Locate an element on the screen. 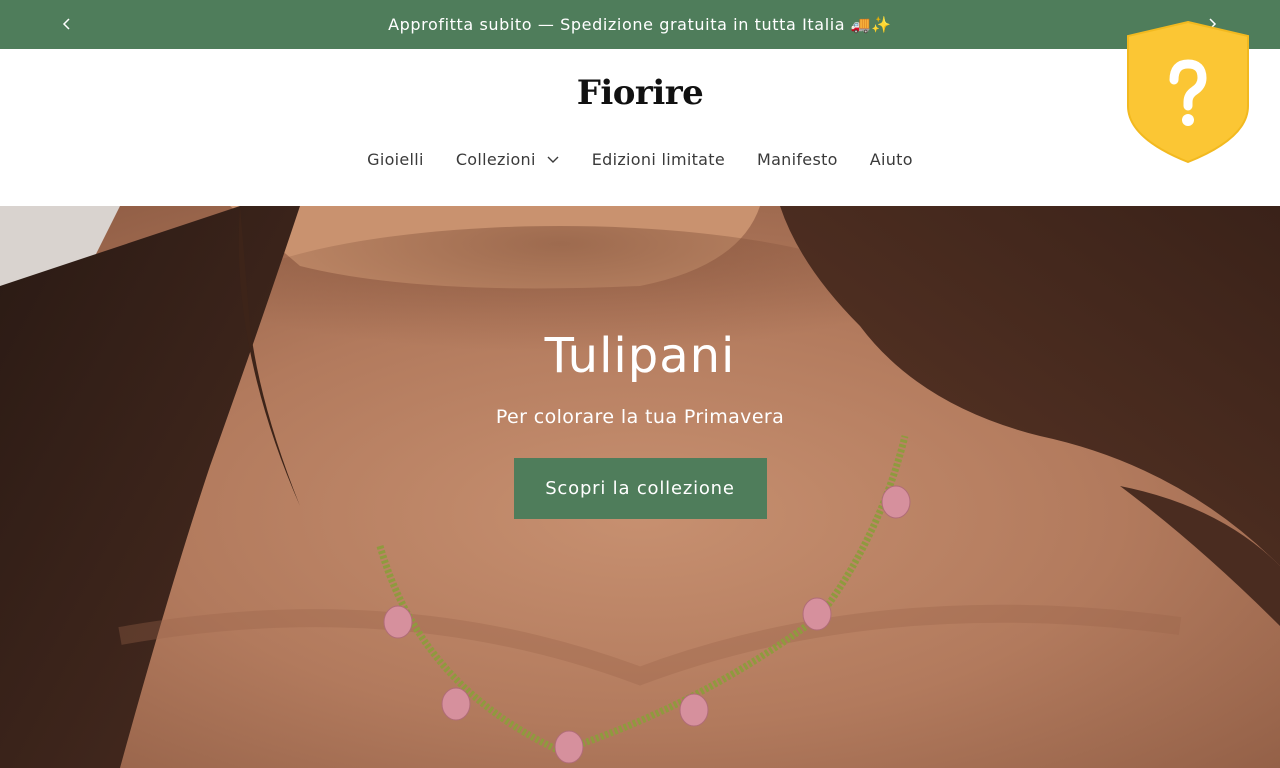 The image size is (1280, 768). nav-item-label: Manifesto is located at coordinates (797, 159).